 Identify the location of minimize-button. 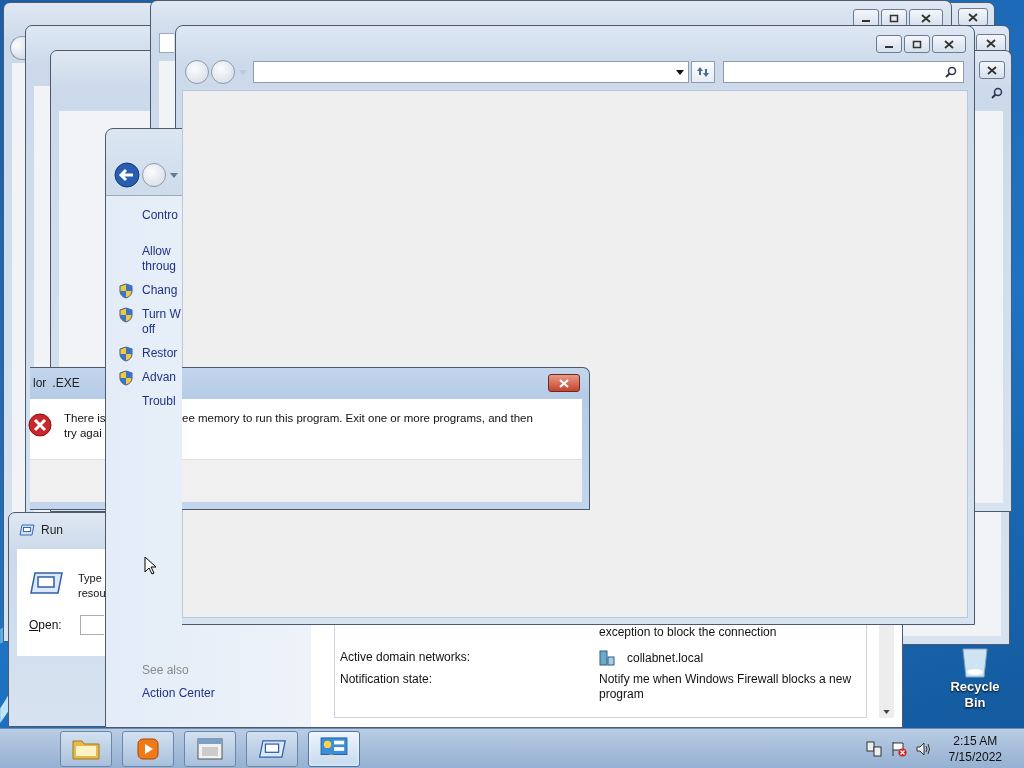
(889, 44).